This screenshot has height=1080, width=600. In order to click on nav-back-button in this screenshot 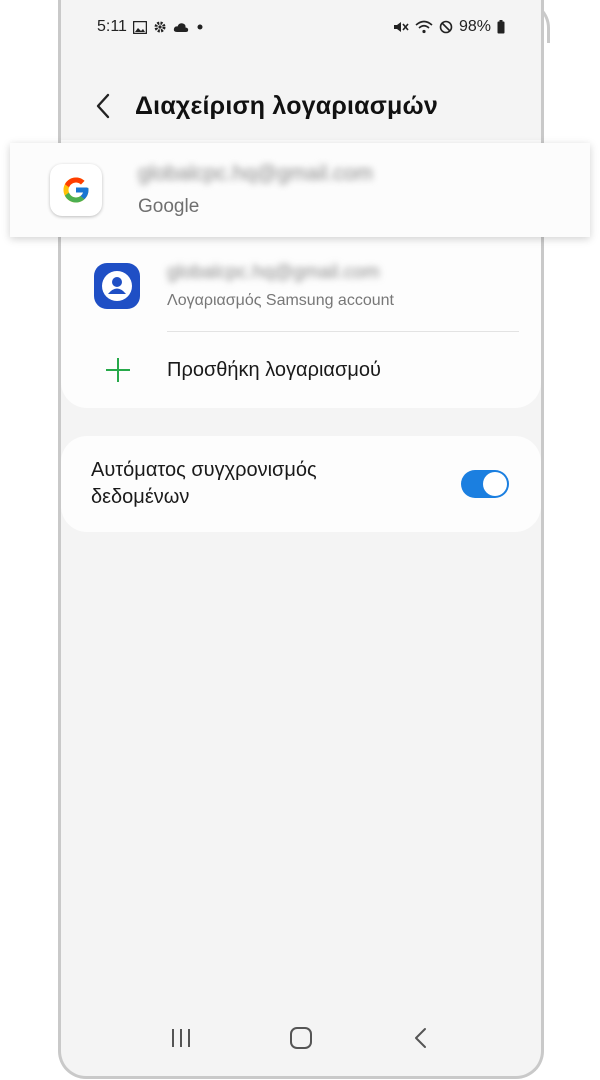, I will do `click(421, 1038)`.